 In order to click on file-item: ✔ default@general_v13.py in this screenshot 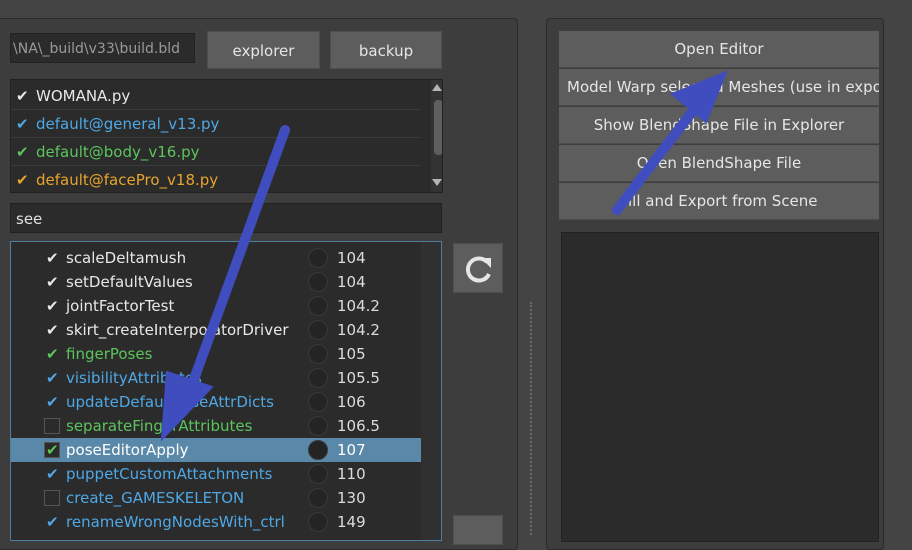, I will do `click(216, 124)`.